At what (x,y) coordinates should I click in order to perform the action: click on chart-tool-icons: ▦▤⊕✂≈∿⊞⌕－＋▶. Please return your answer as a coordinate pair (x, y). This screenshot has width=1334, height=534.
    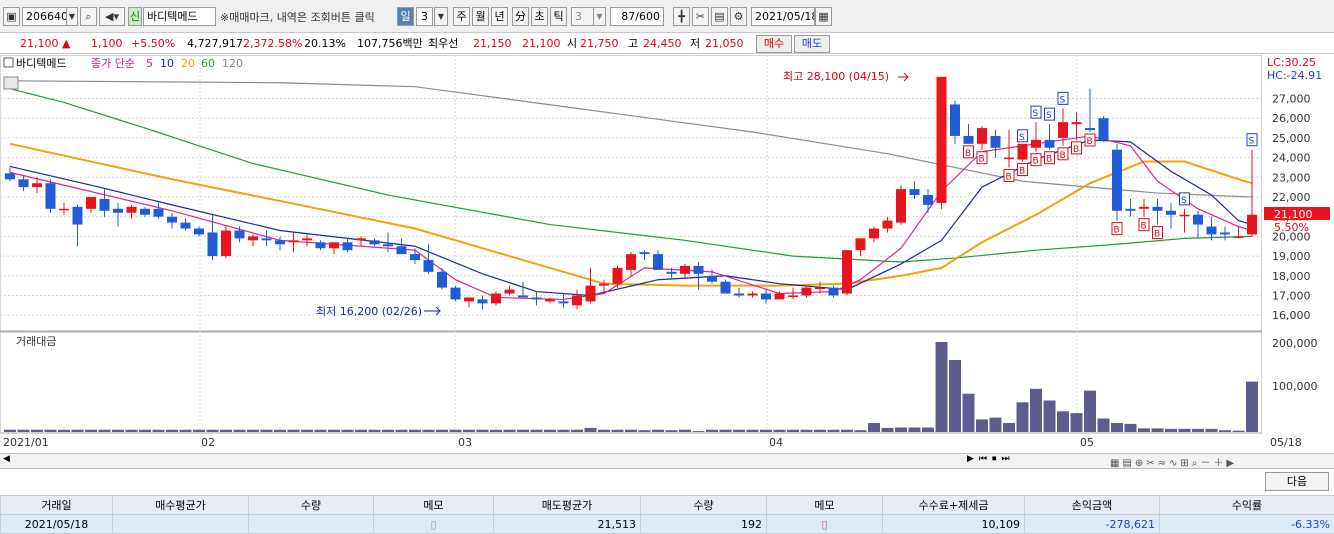
    Looking at the image, I should click on (1173, 461).